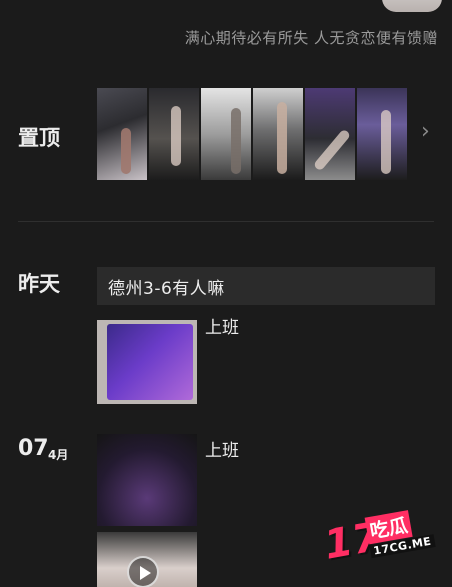  I want to click on watermark-logo: 17 吃瓜 17CG.ME, so click(378, 541).